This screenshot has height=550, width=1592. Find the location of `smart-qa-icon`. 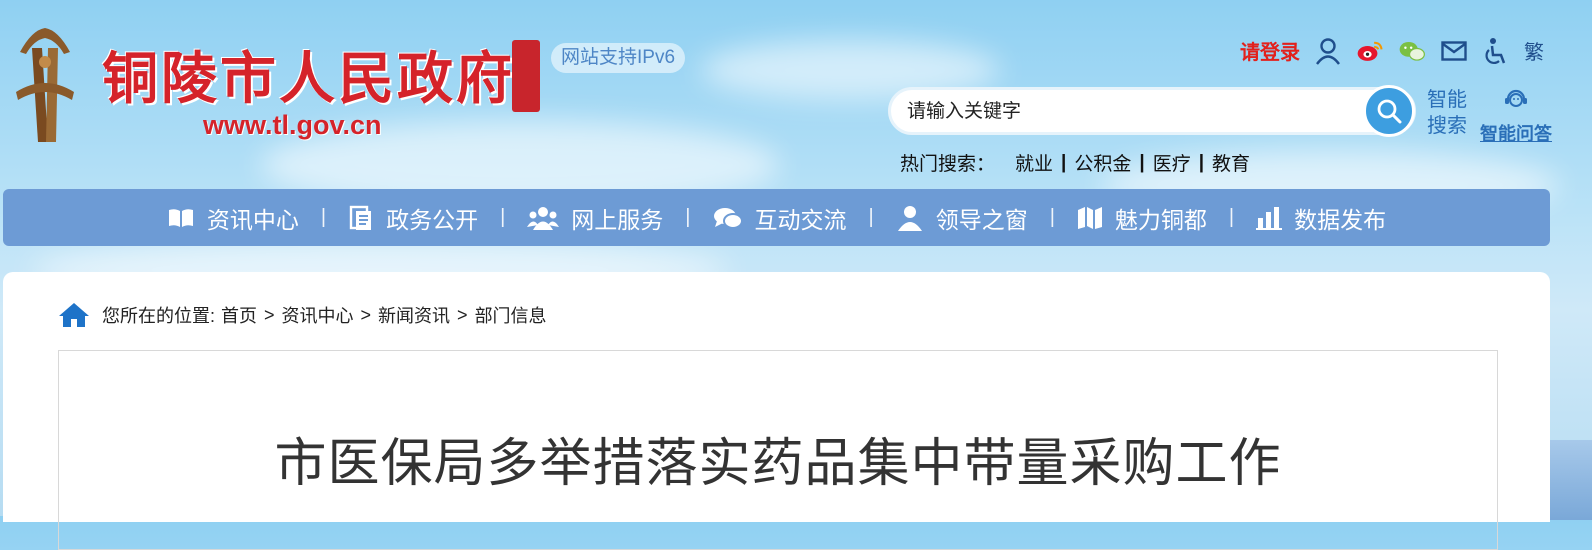

smart-qa-icon is located at coordinates (1516, 98).